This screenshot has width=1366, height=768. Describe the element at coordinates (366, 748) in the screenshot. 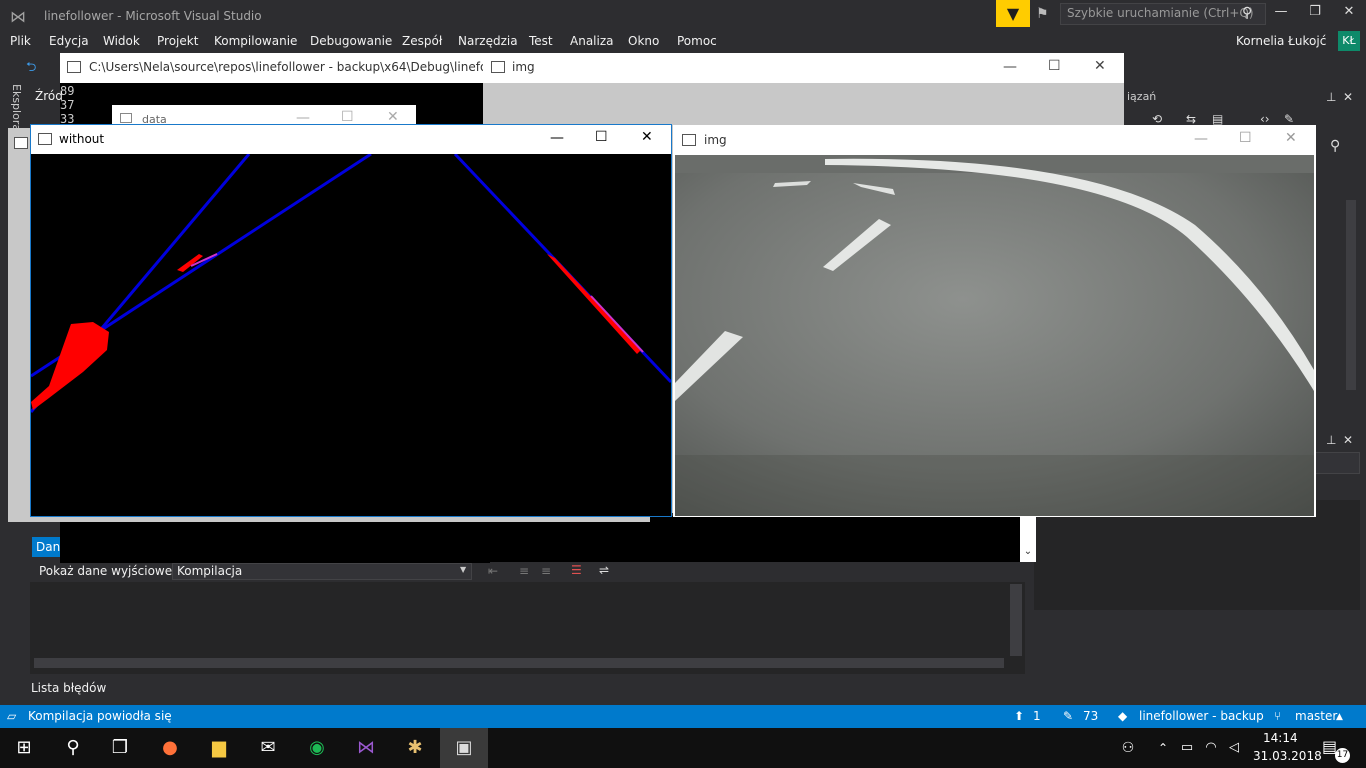

I see `visual-studio-icon: ⋈` at that location.